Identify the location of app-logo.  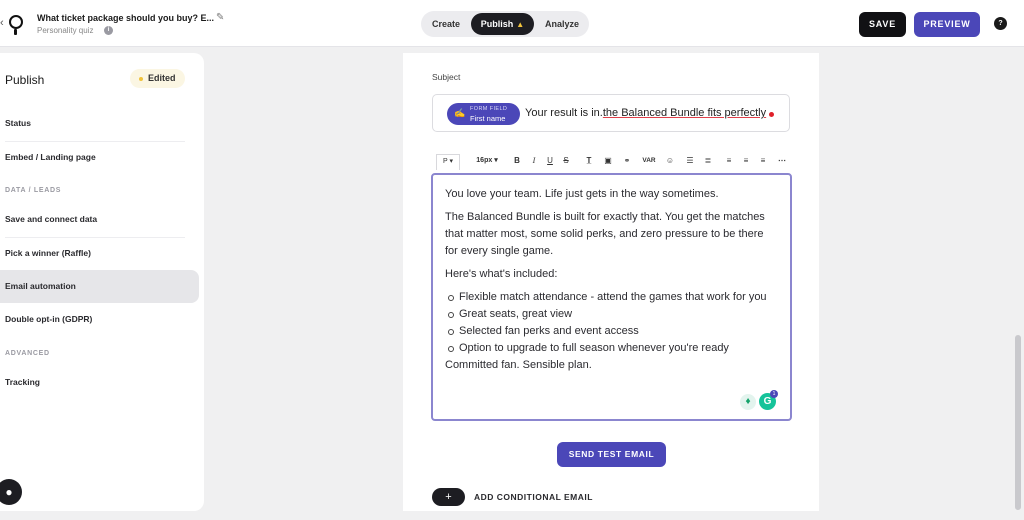
(16, 22).